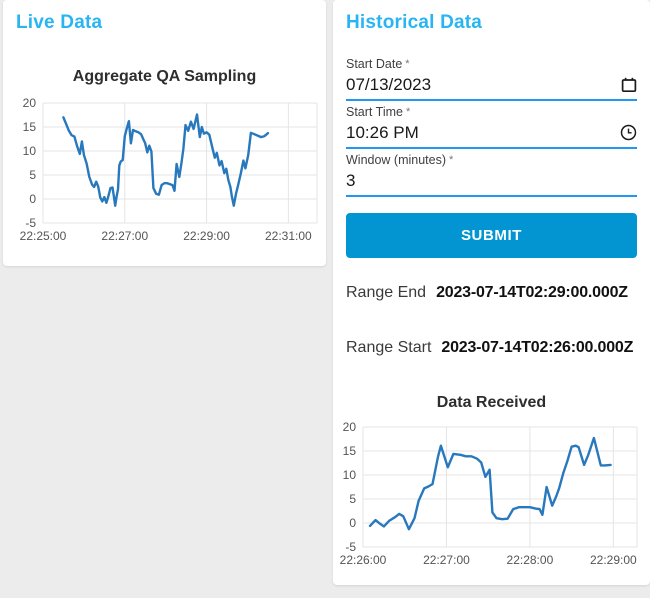 This screenshot has height=598, width=650. What do you see at coordinates (530, 560) in the screenshot?
I see `x-axis-tick-label: 22:28:00` at bounding box center [530, 560].